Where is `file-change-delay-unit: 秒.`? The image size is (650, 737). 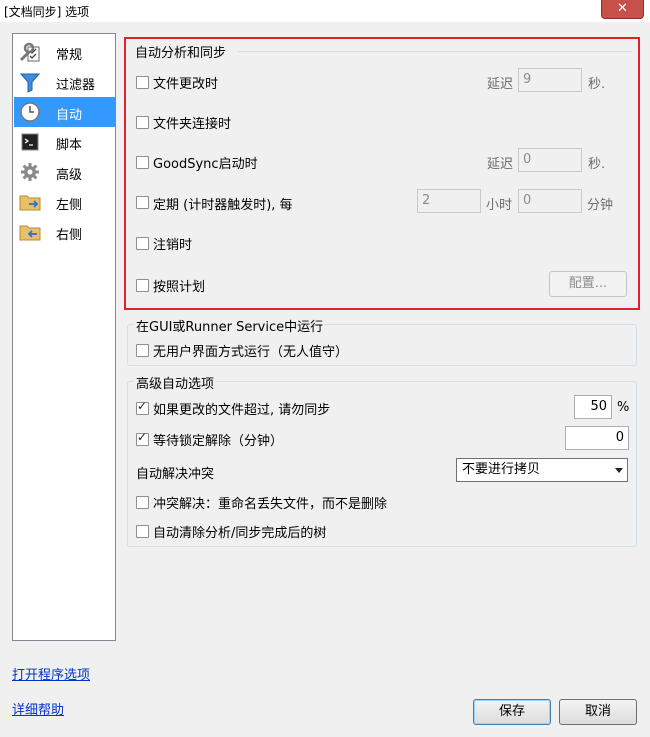
file-change-delay-unit: 秒. is located at coordinates (597, 84).